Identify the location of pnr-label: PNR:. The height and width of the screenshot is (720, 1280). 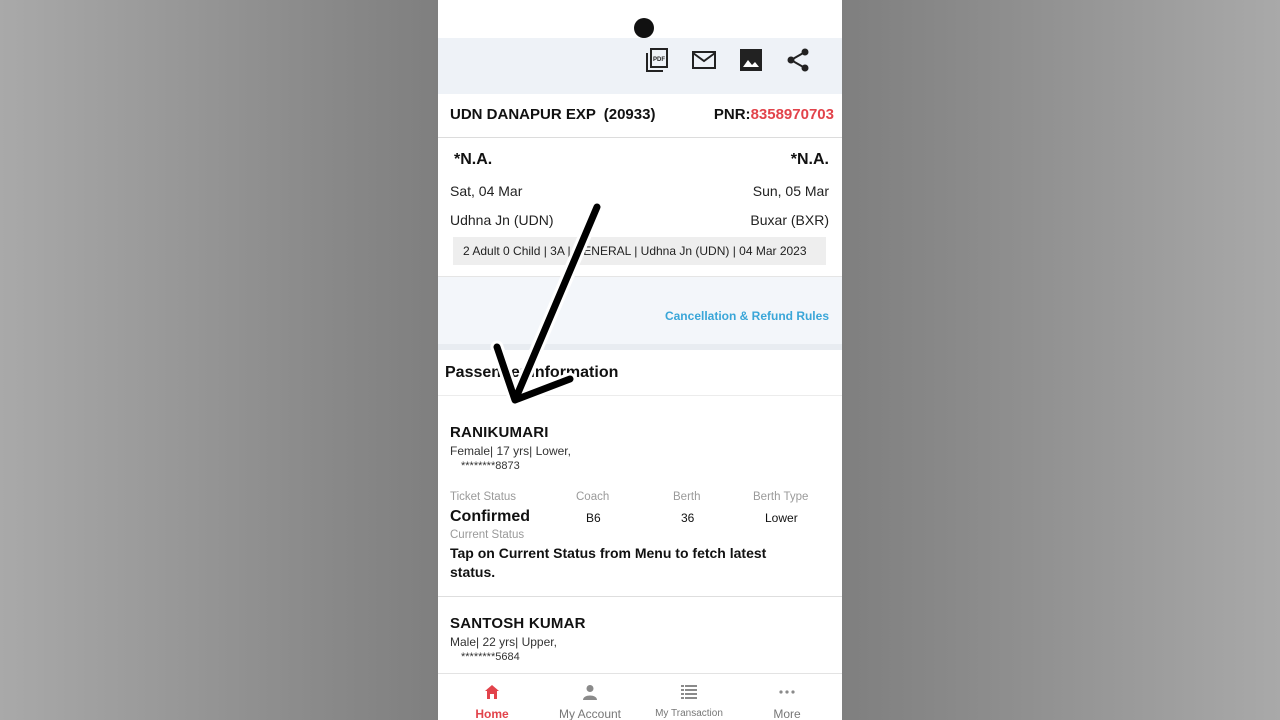
(732, 114).